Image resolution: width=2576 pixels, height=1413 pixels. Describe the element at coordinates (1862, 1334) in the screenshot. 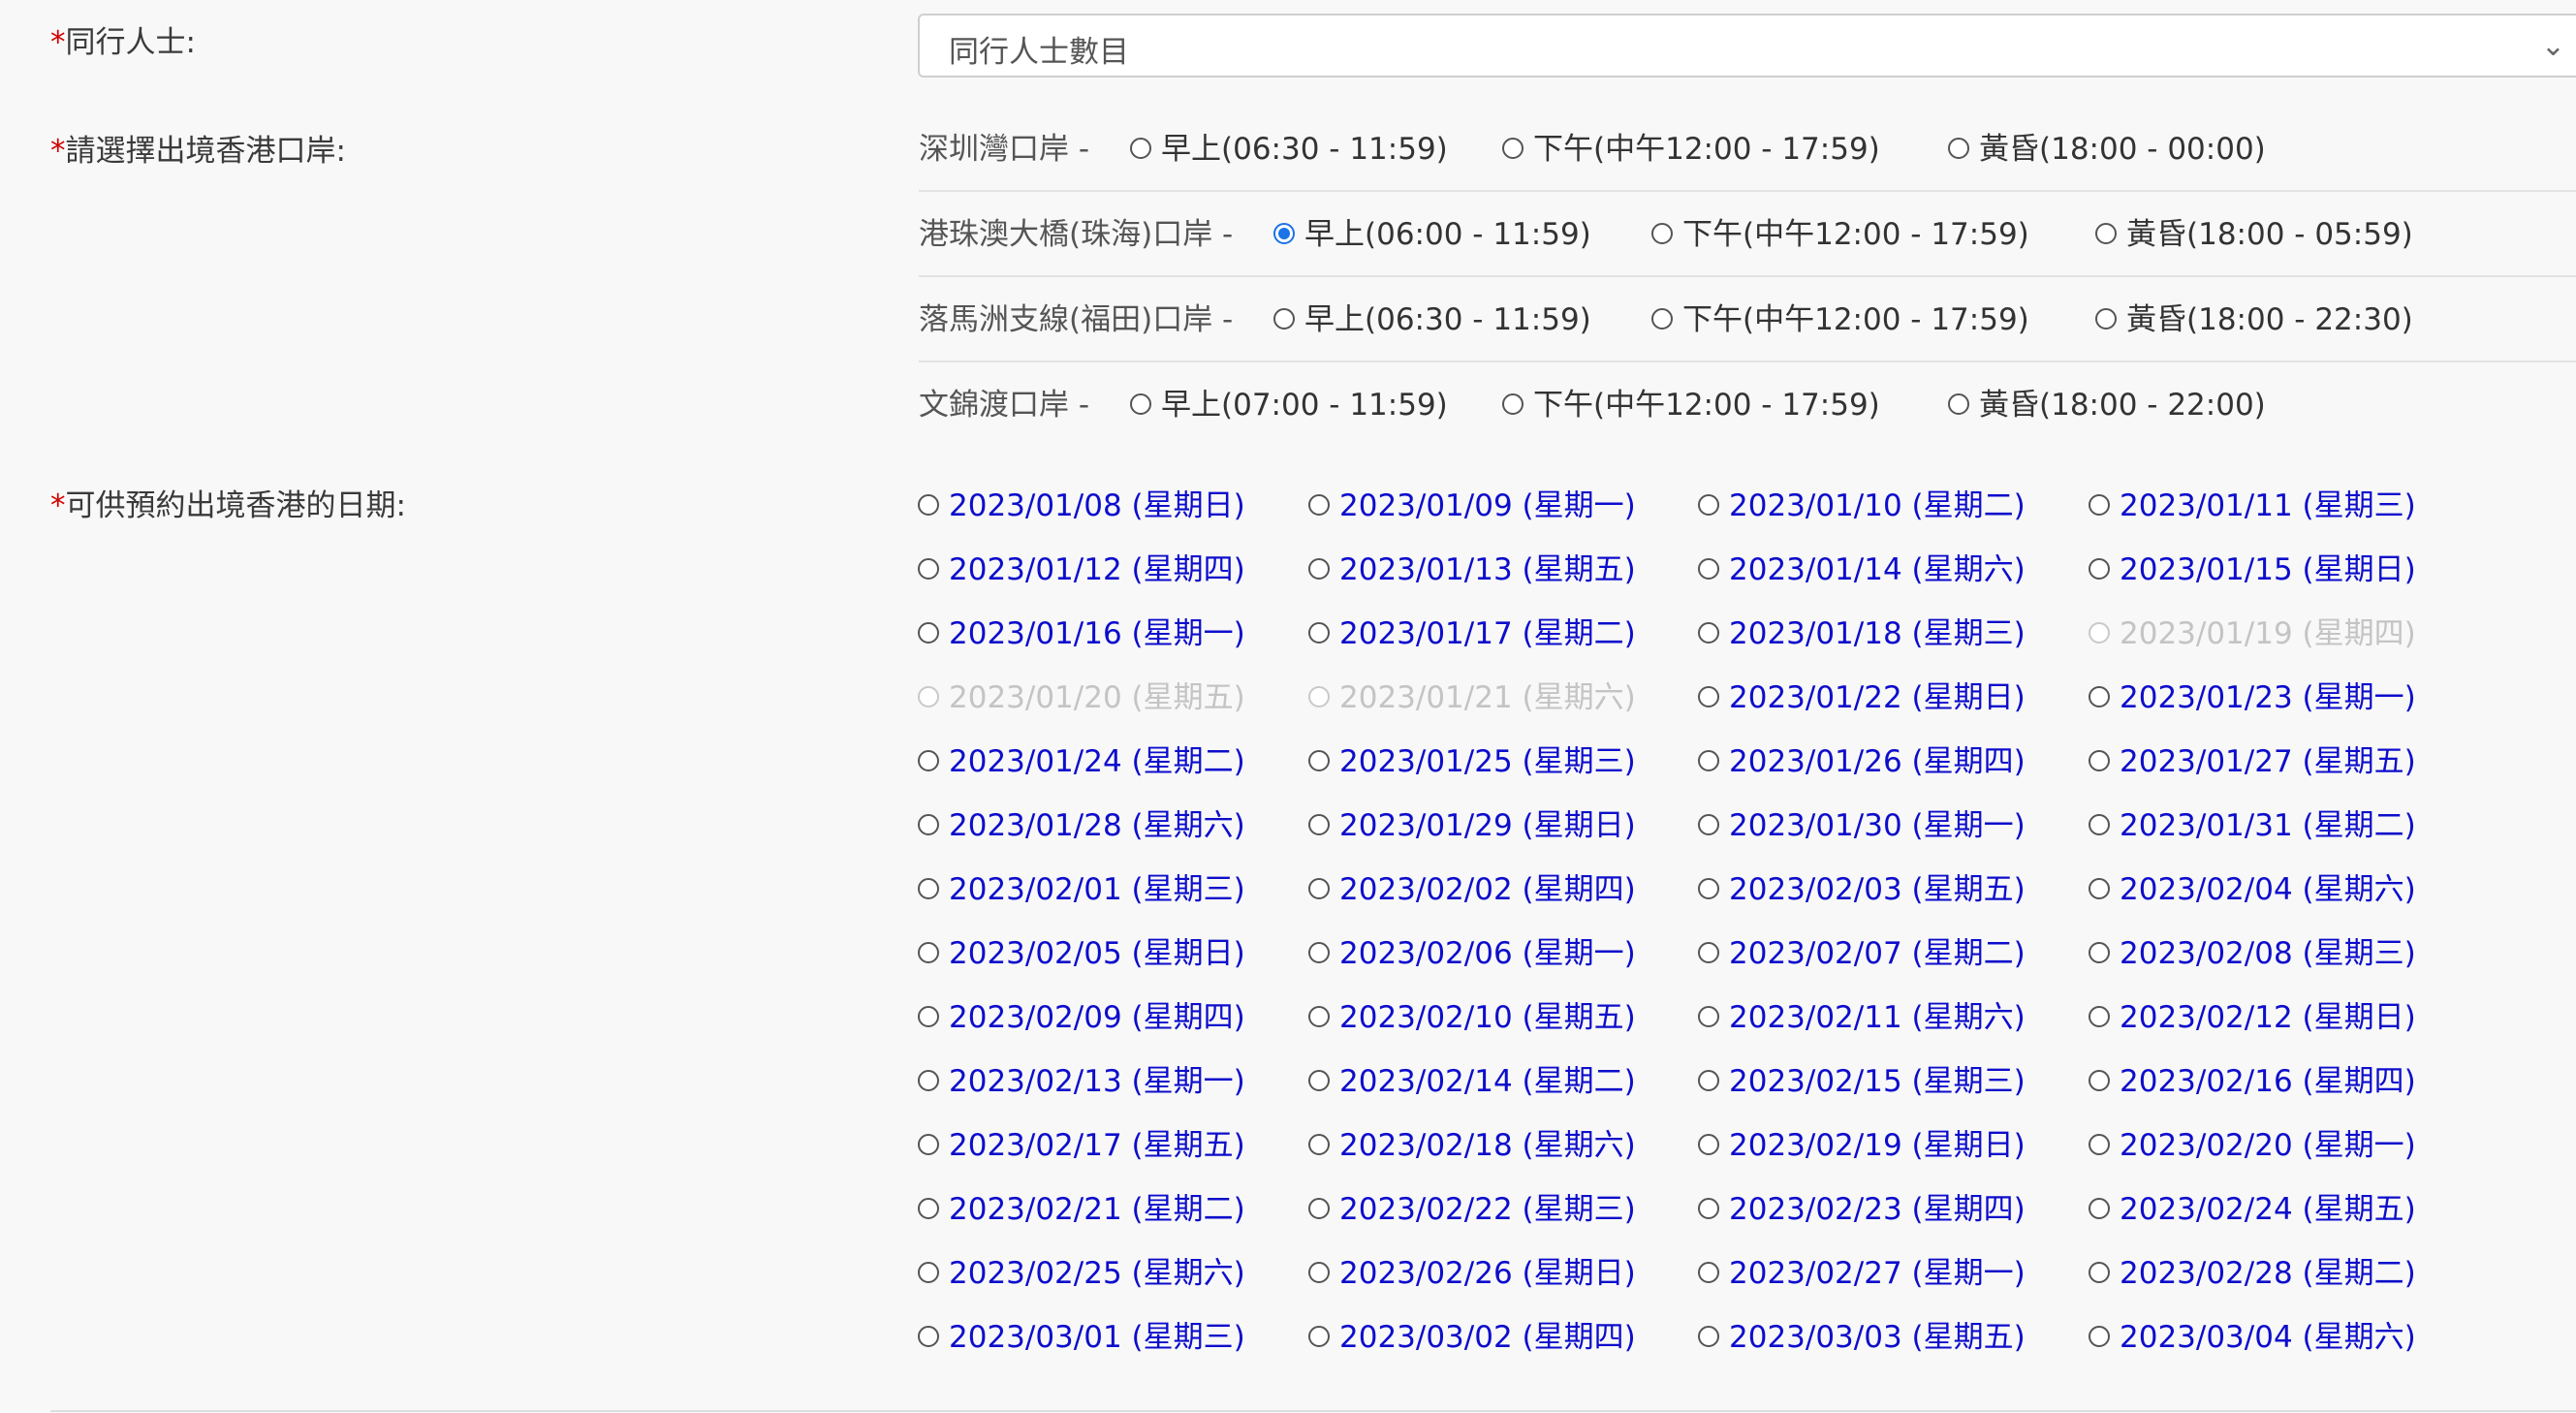

I see `date-option: 2023/03/03 (星期五)` at that location.